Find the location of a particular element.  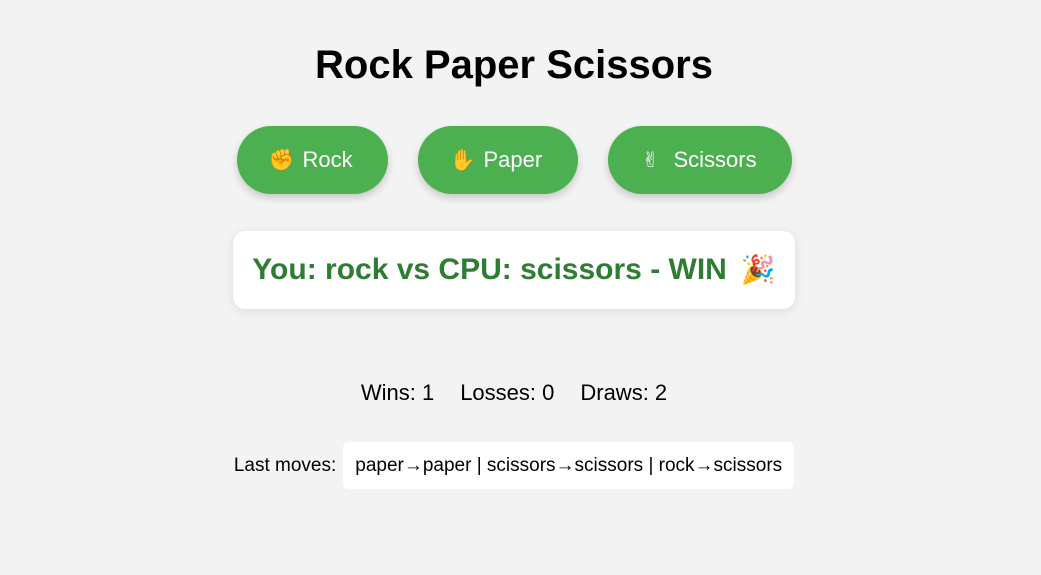

choice-buttons: ✊ Rock ✋ Paper ✌ Scissors is located at coordinates (514, 160).